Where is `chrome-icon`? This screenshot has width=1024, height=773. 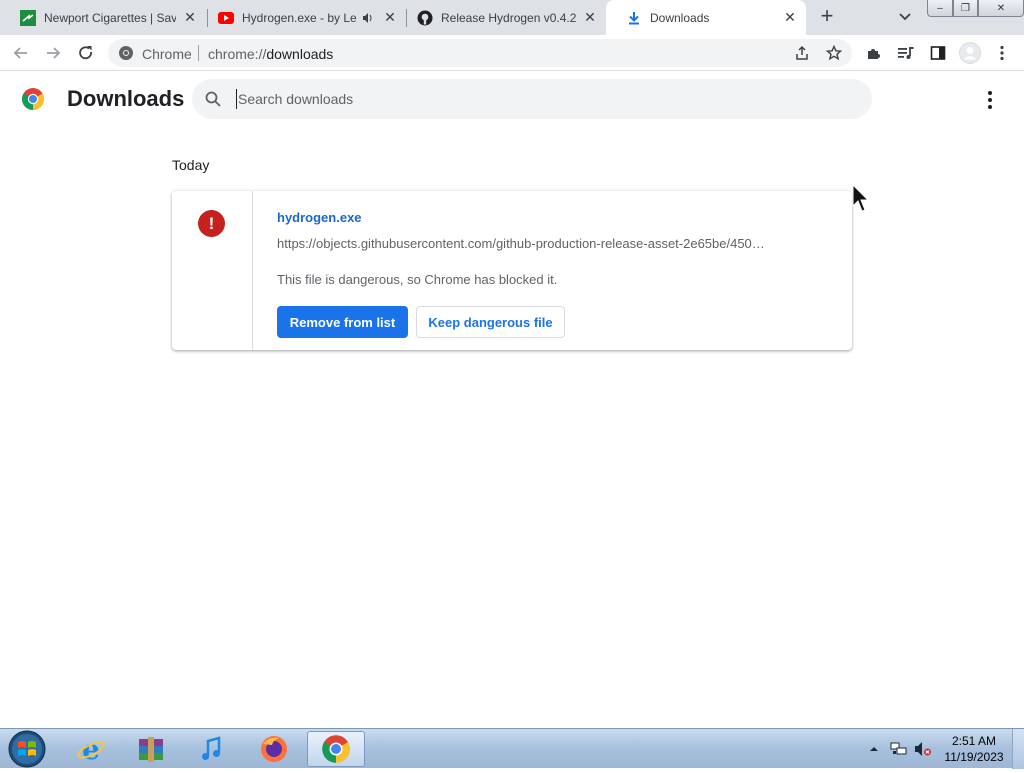 chrome-icon is located at coordinates (336, 749).